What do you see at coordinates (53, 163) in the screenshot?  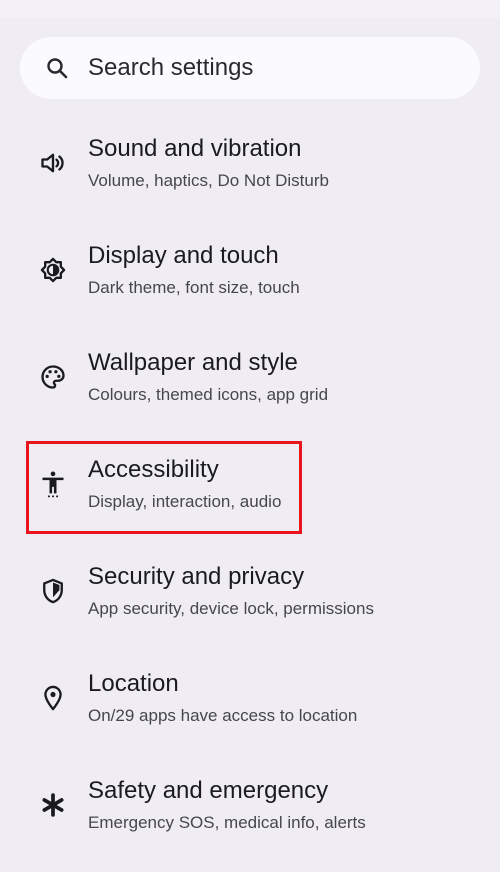 I see `speaker-icon` at bounding box center [53, 163].